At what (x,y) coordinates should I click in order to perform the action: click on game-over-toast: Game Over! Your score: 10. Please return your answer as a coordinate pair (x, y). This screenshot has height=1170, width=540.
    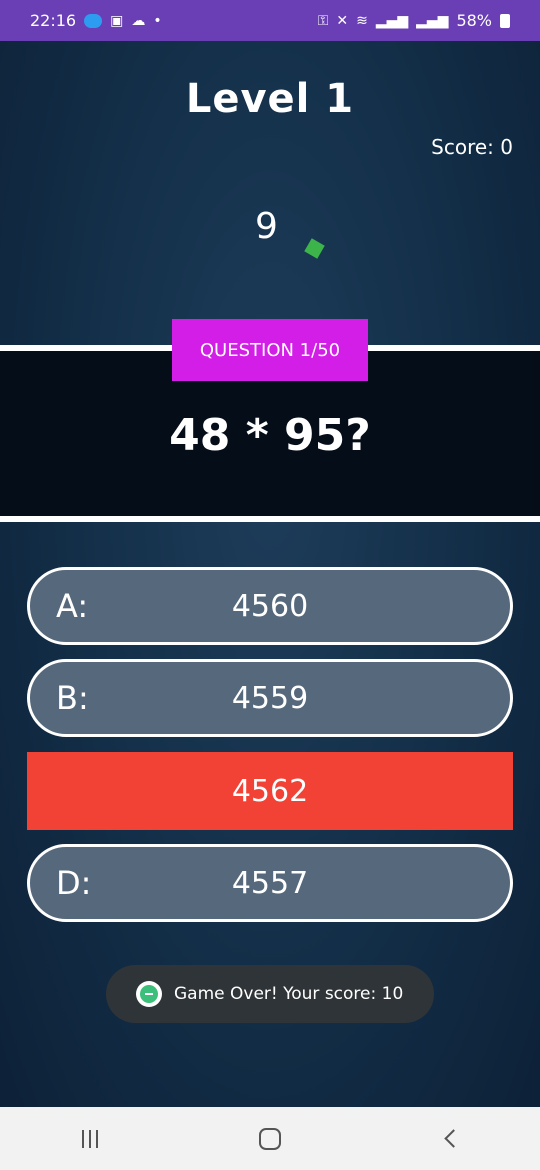
    Looking at the image, I should click on (270, 994).